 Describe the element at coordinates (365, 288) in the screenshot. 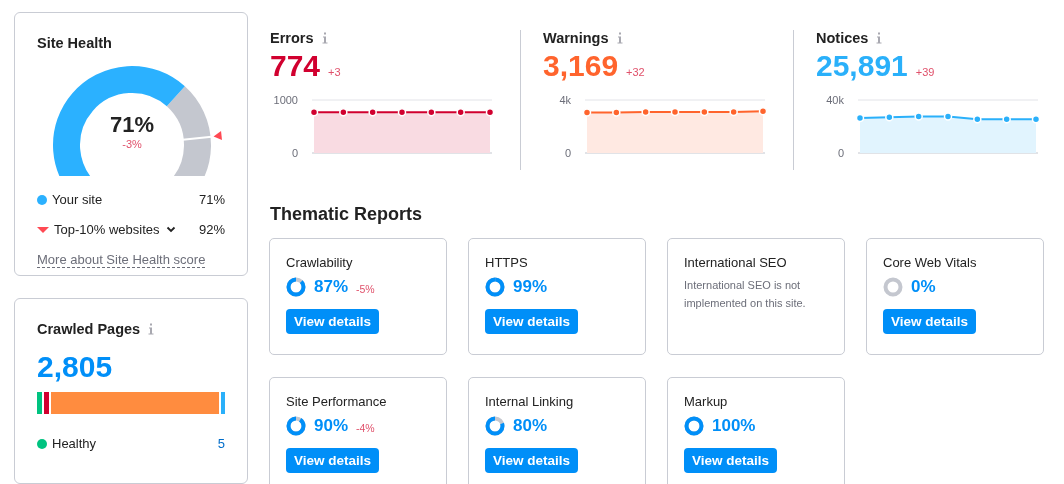

I see `score-change: -5%` at that location.